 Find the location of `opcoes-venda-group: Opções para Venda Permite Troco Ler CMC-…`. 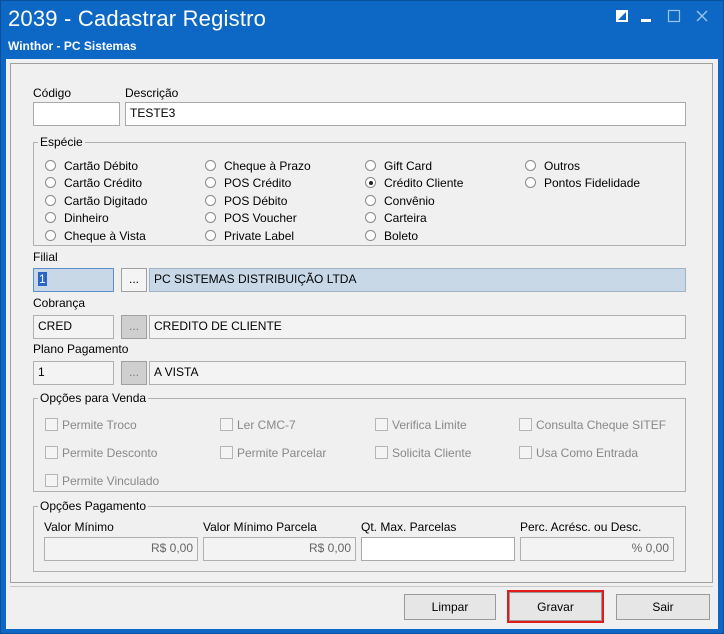

opcoes-venda-group: Opções para Venda Permite Troco Ler CMC-… is located at coordinates (359, 441).